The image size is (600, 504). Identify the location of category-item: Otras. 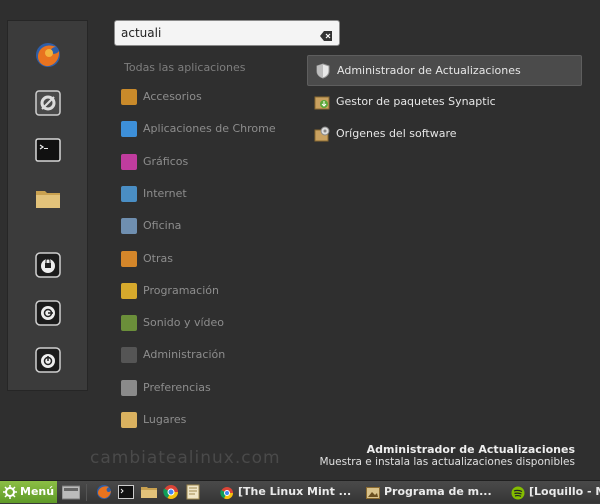
(209, 259).